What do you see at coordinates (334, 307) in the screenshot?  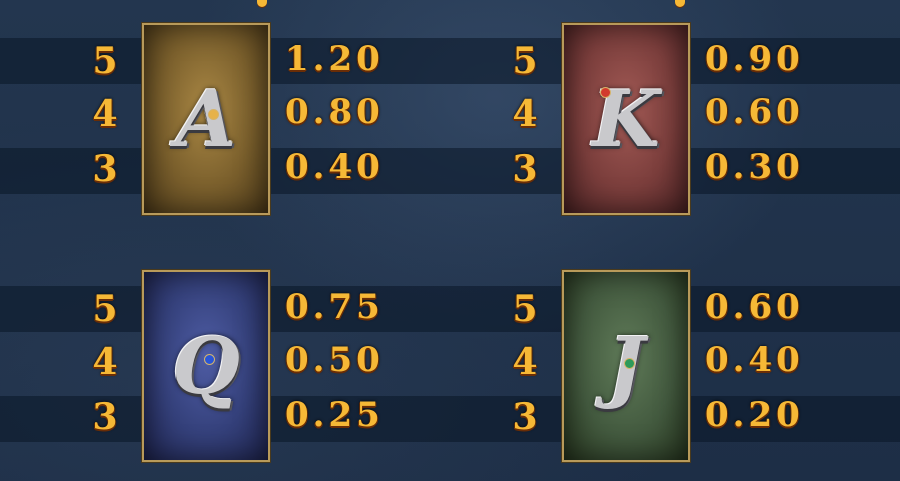 I see `payout-value: 0.75` at bounding box center [334, 307].